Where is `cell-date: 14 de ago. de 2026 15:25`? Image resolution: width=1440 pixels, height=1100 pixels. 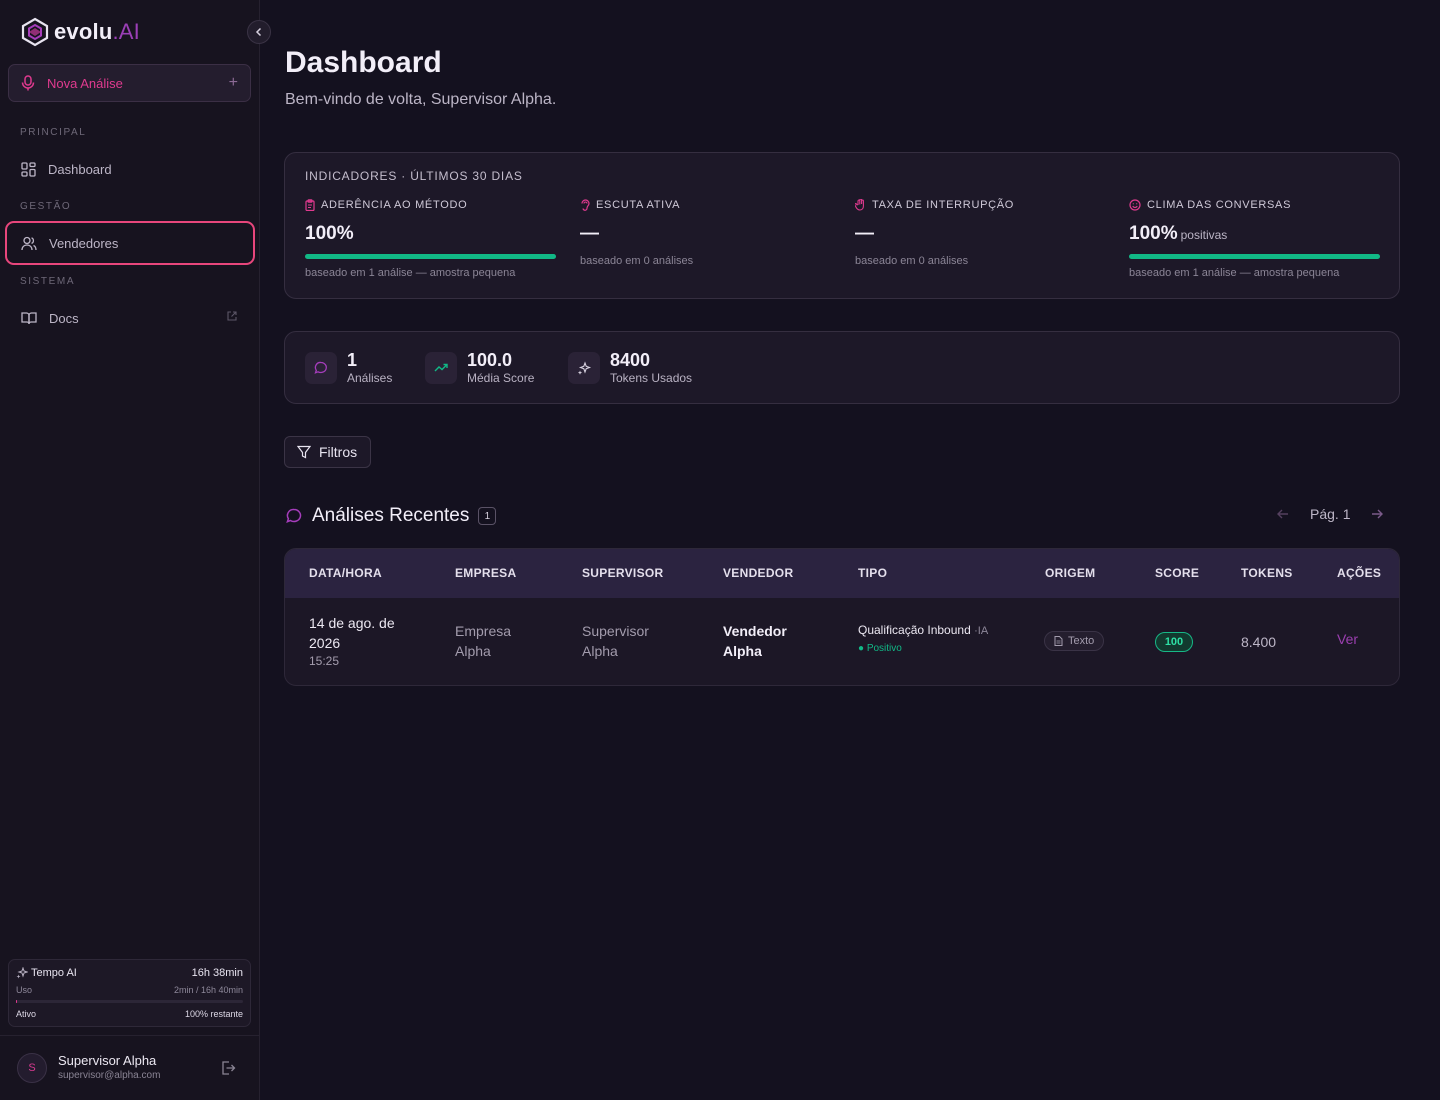 cell-date: 14 de ago. de 2026 15:25 is located at coordinates (352, 641).